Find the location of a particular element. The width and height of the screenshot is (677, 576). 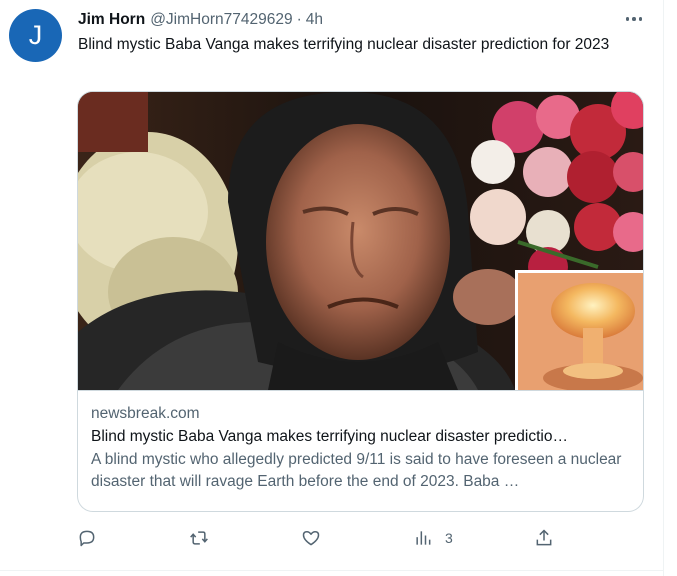

timeline-divider is located at coordinates (663, 288).